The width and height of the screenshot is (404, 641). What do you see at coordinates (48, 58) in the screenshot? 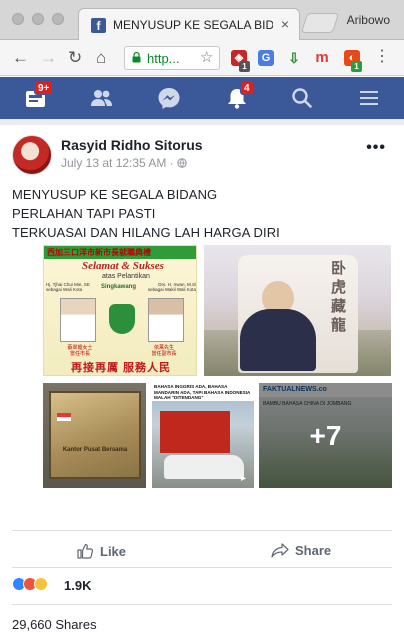
I see `forward-arrow-icon: →` at bounding box center [48, 58].